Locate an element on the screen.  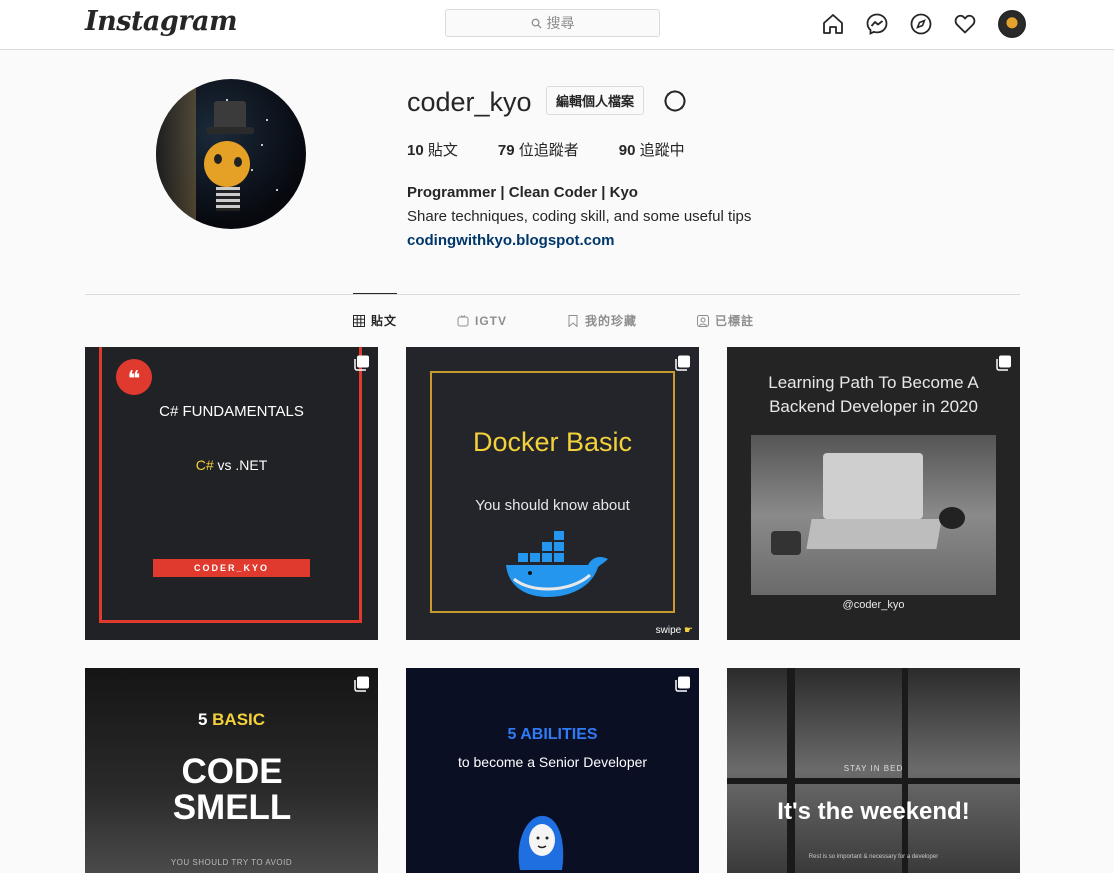
post-small-text: YOU SHOULD TRY TO AVOID is located at coordinates (231, 862).